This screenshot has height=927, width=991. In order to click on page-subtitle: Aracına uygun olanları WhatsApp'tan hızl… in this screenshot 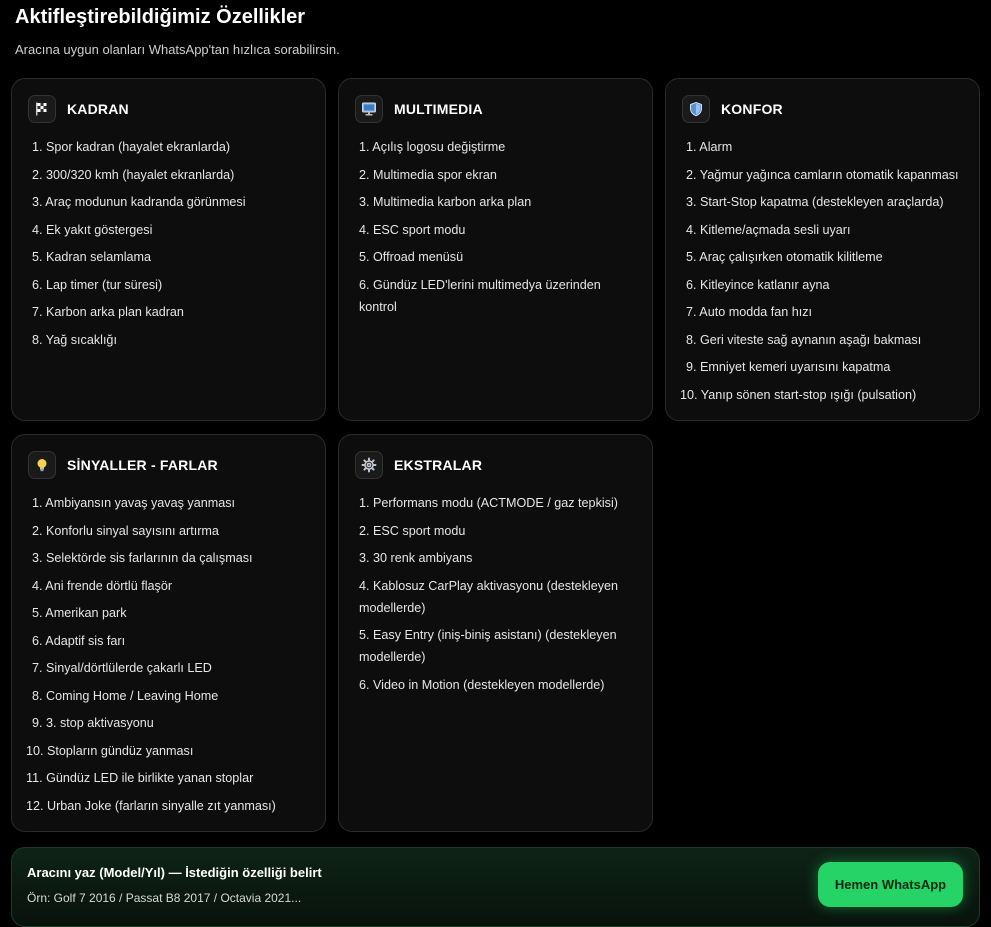, I will do `click(177, 49)`.